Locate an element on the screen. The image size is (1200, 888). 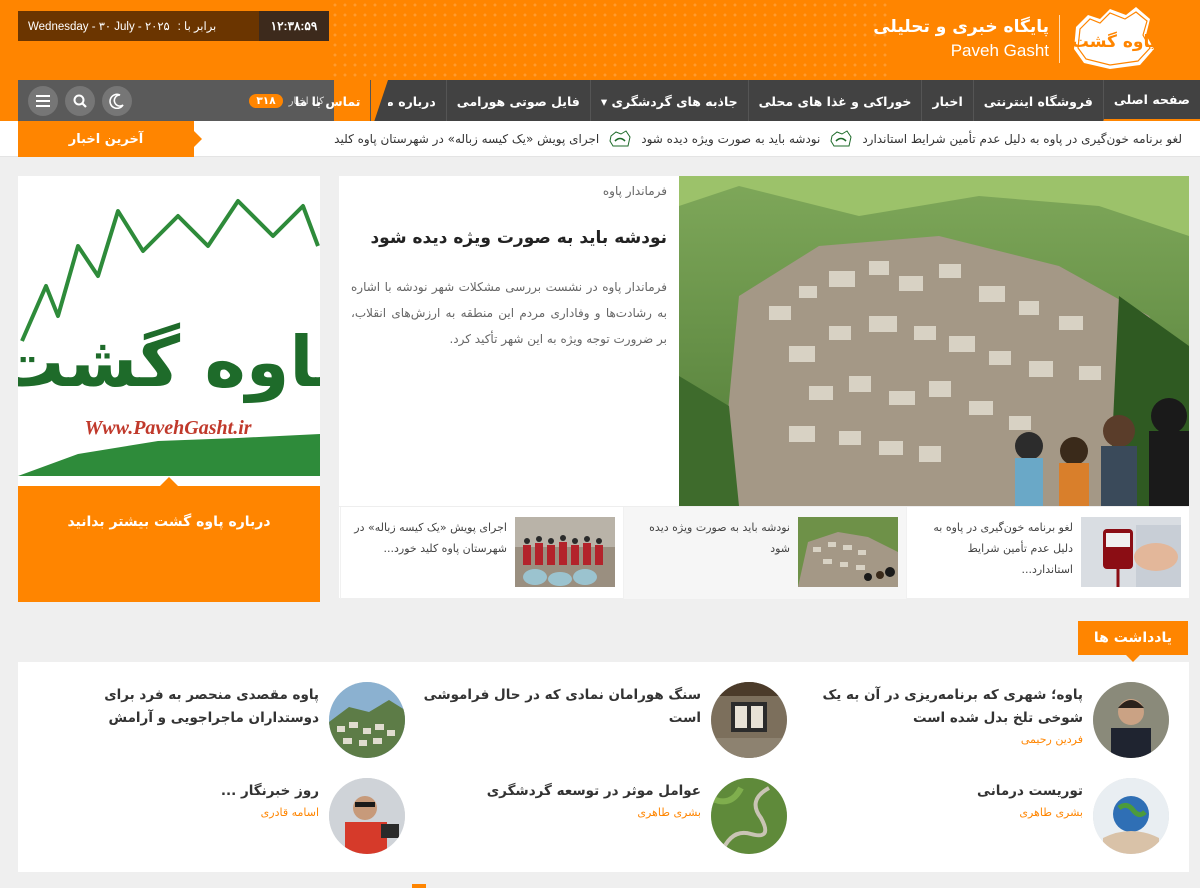
site-logo: پاوه گشت is located at coordinates (1114, 39).